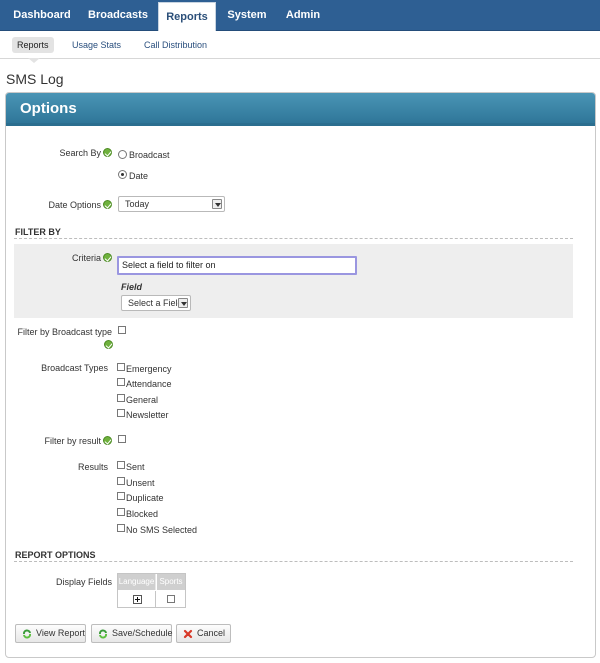 Image resolution: width=600 pixels, height=663 pixels. I want to click on filter-result-label: Filter by result, so click(66, 441).